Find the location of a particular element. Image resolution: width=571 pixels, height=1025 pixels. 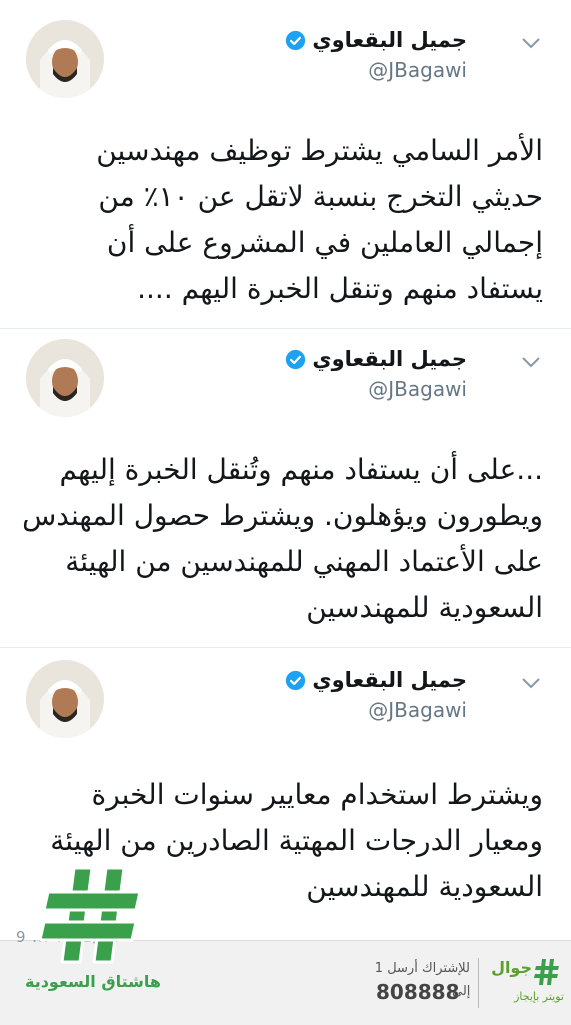

carrier-name: جوال is located at coordinates (511, 967).